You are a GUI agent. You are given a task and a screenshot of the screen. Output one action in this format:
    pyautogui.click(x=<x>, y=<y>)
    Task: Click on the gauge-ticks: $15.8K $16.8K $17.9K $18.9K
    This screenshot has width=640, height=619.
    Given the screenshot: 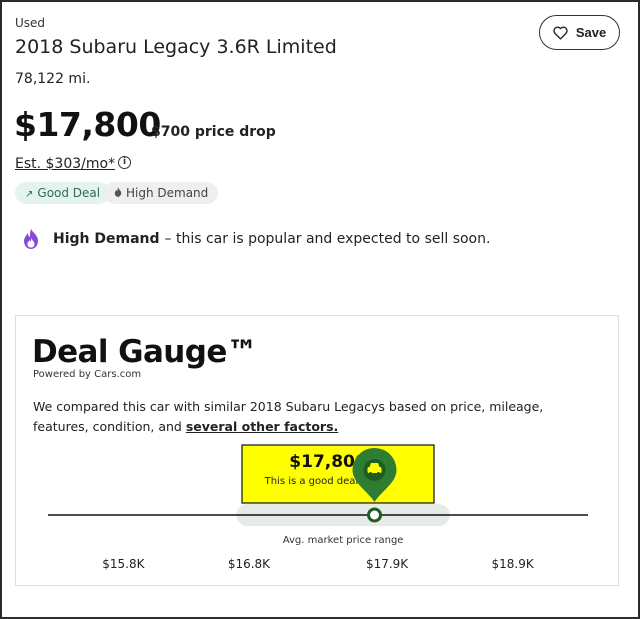 What is the action you would take?
    pyautogui.click(x=318, y=564)
    